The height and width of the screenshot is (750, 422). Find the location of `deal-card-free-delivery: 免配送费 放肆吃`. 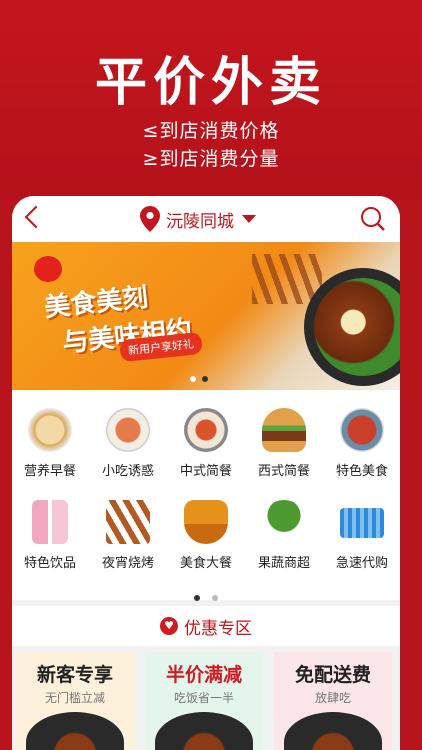

deal-card-free-delivery: 免配送费 放肆吃 is located at coordinates (333, 701).